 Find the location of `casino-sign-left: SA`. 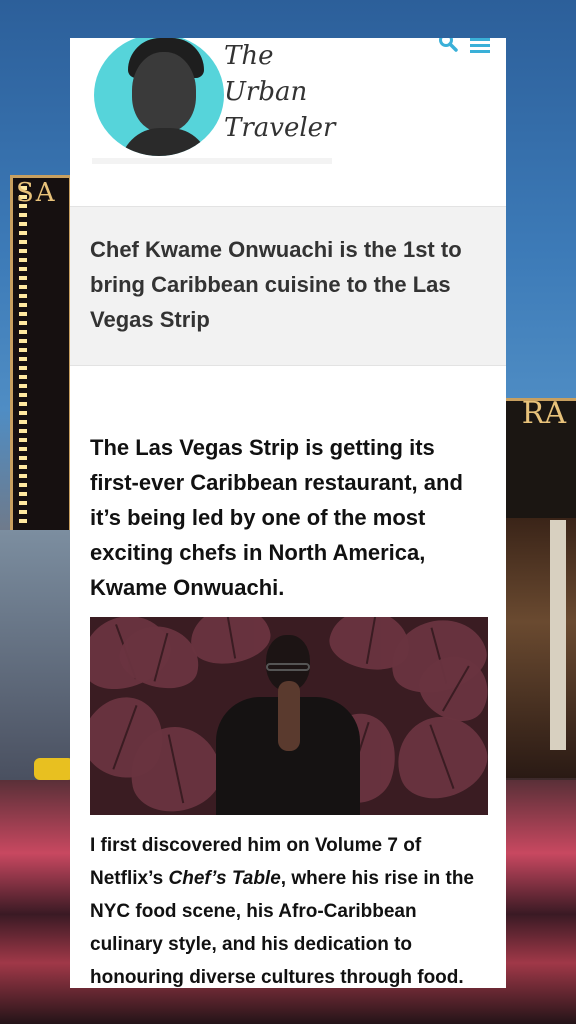

casino-sign-left: SA is located at coordinates (36, 193).